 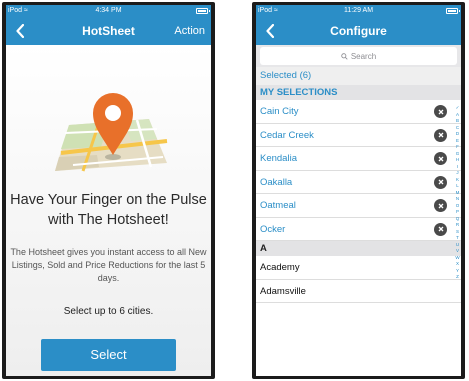 What do you see at coordinates (358, 159) in the screenshot?
I see `selected-city-row: Kendalia` at bounding box center [358, 159].